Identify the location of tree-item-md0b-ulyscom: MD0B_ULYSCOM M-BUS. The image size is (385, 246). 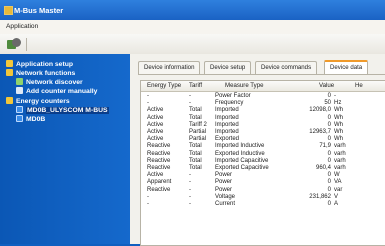
(62, 110).